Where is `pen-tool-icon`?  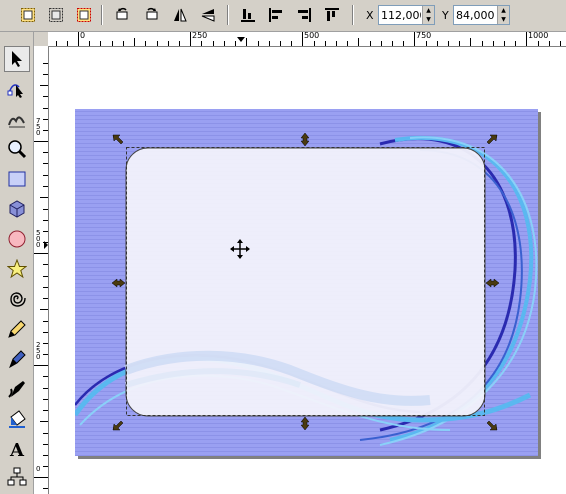 pen-tool-icon is located at coordinates (17, 359).